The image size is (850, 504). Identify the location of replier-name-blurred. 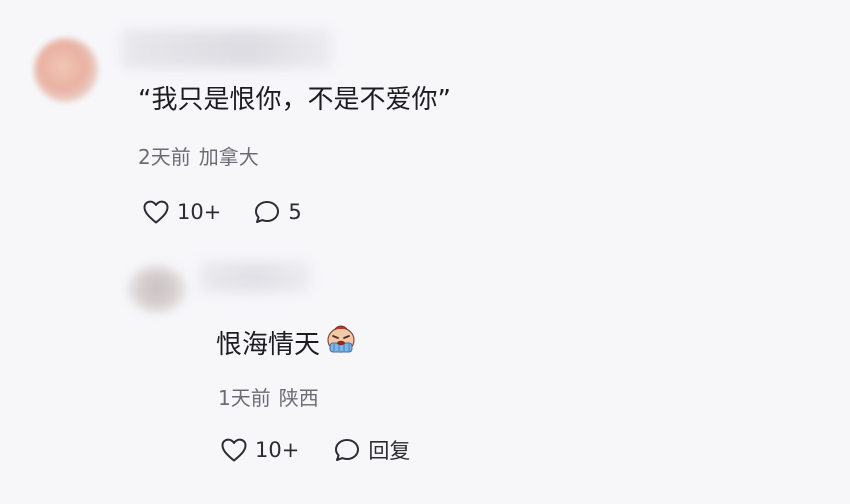
(255, 277).